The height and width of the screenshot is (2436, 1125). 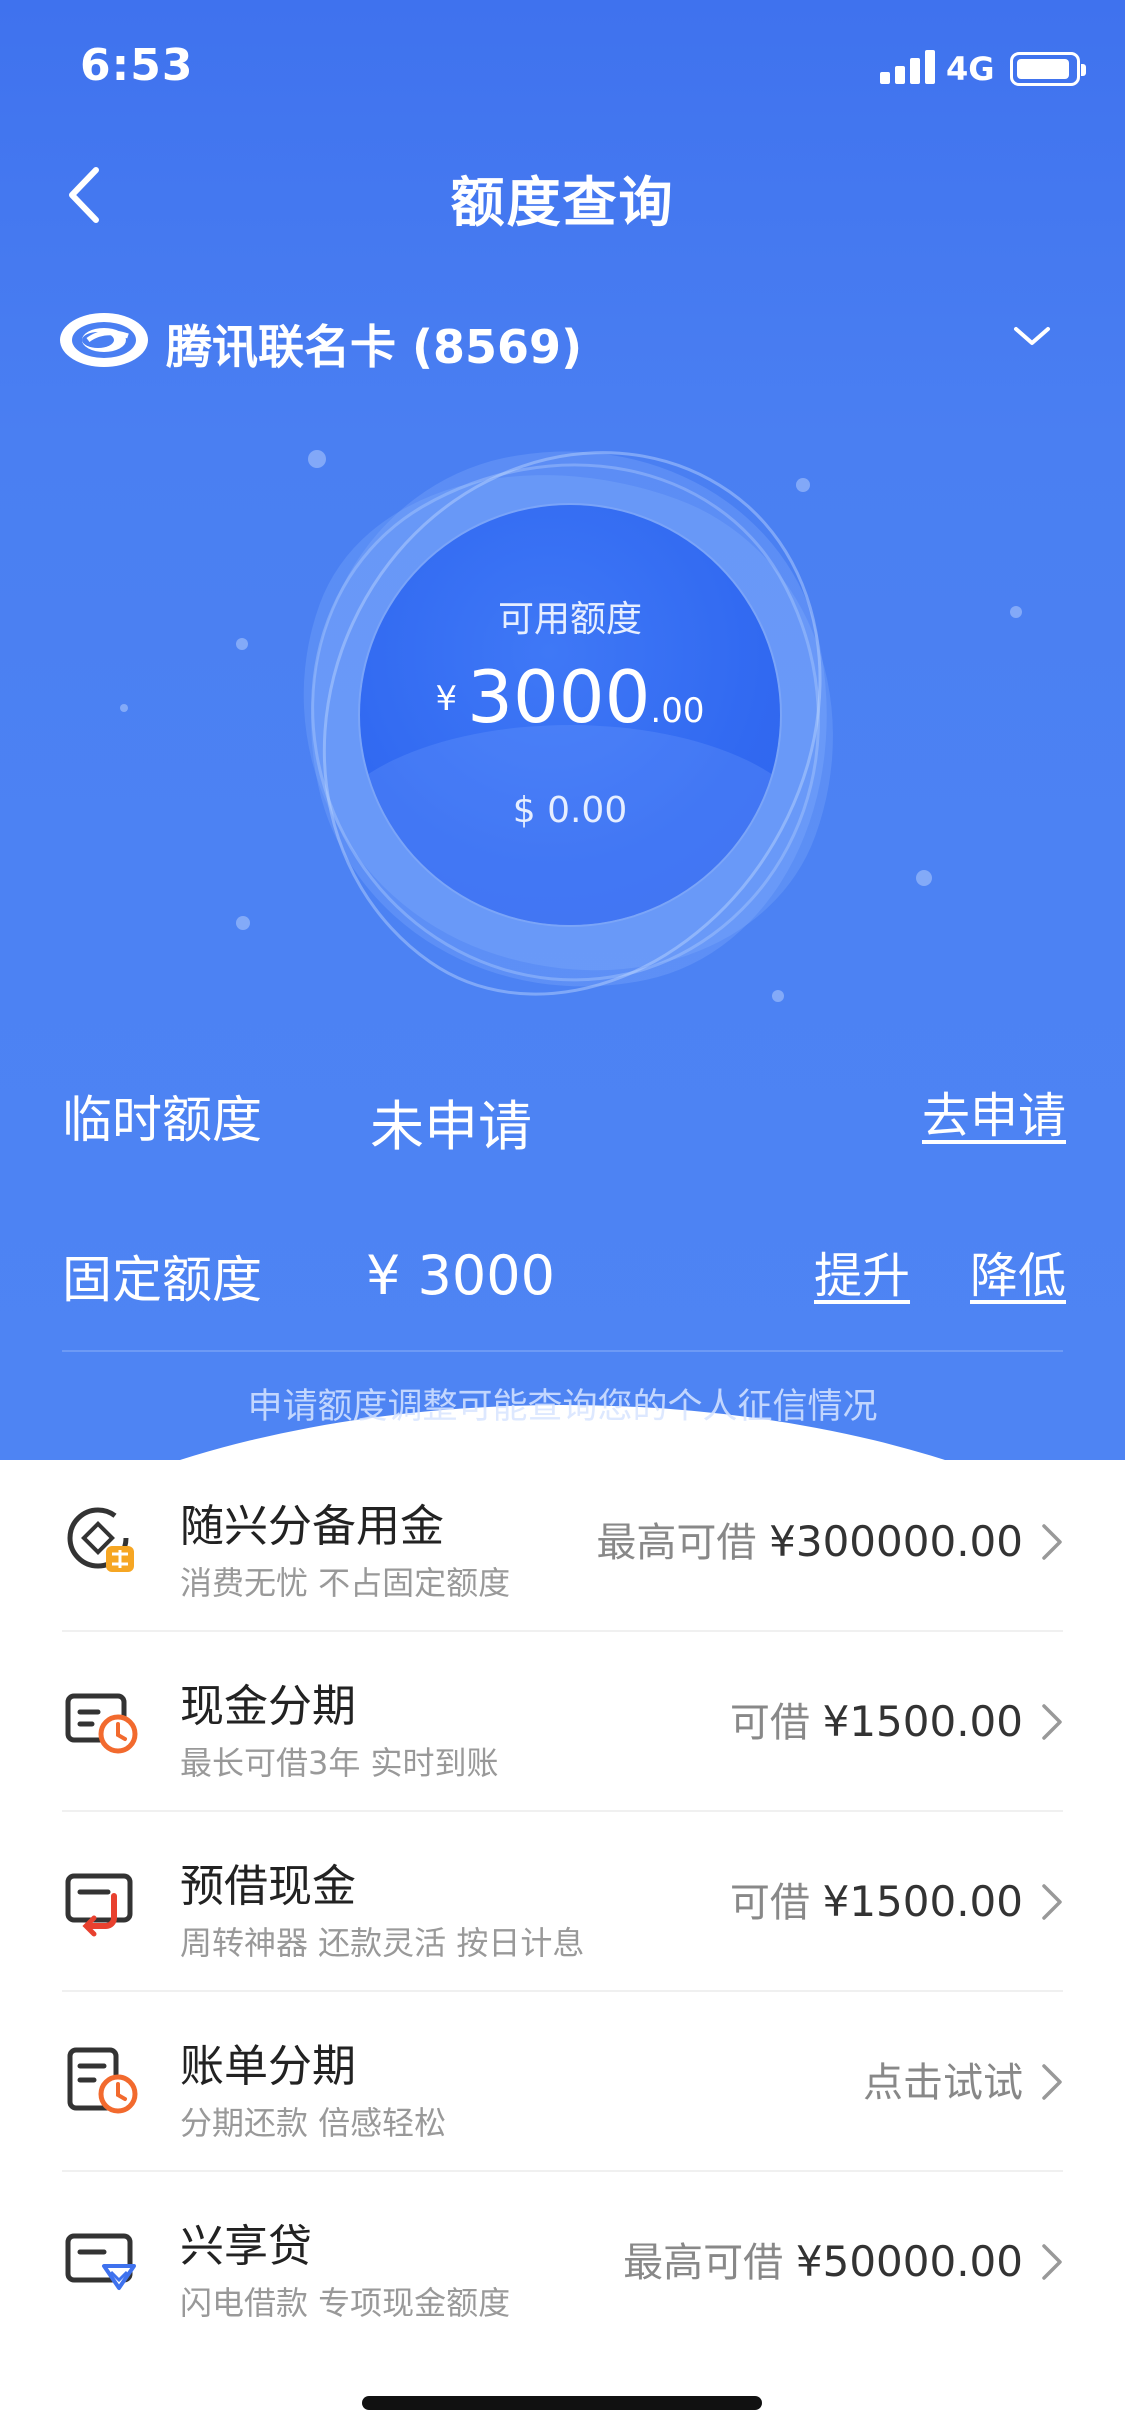 I want to click on service-subtitle: 闪电借款 专项现金额度, so click(x=345, y=2303).